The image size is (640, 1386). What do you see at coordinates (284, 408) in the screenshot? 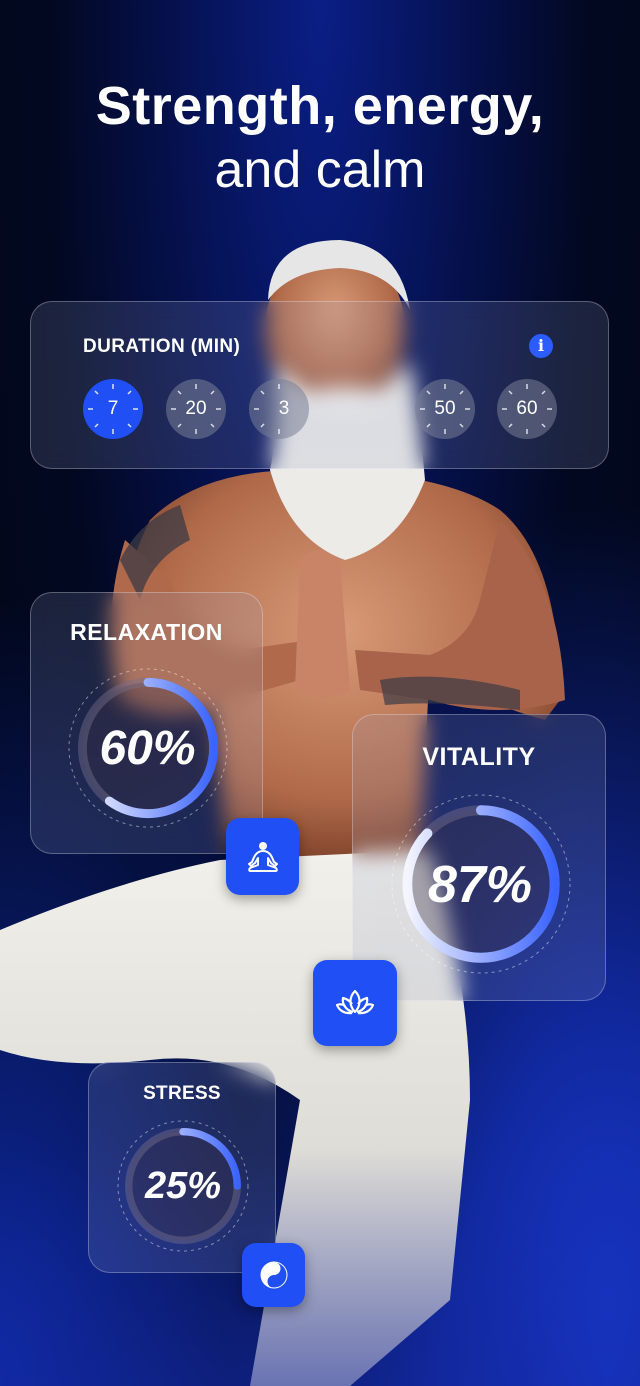
I see `duration-option-label: 3` at bounding box center [284, 408].